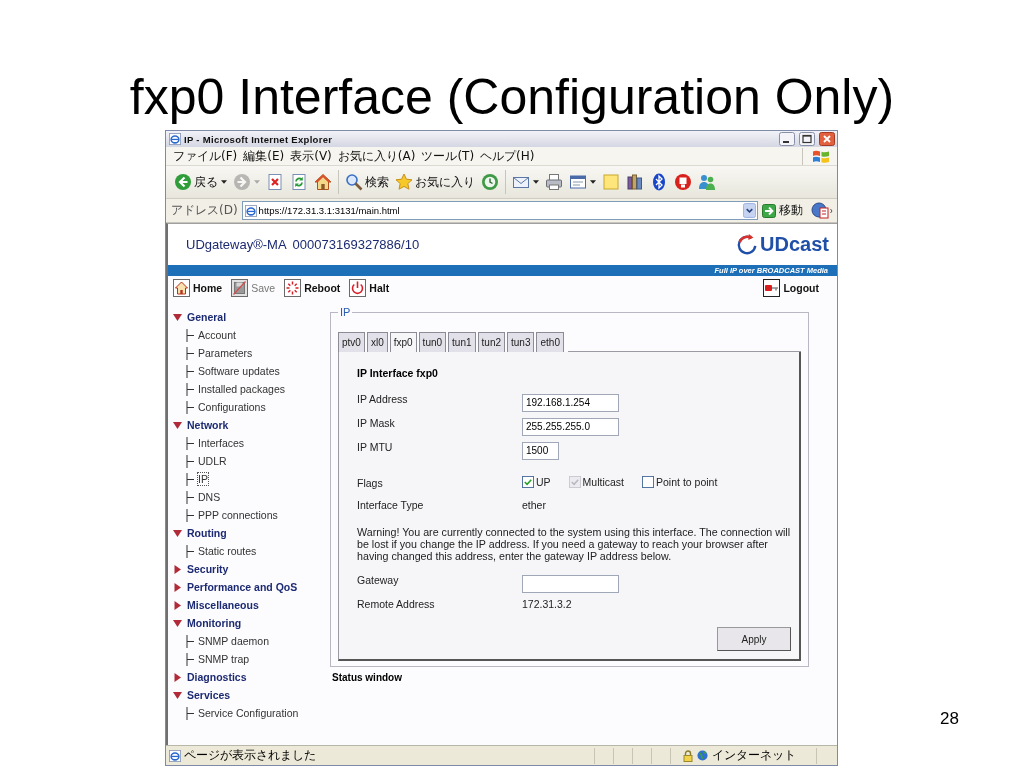 This screenshot has width=1024, height=768. I want to click on tab: fxp0, so click(403, 342).